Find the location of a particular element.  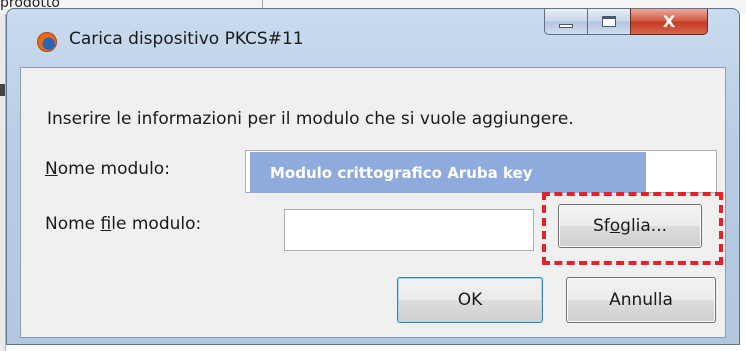

module-file-label-pre: Nome is located at coordinates (73, 224).